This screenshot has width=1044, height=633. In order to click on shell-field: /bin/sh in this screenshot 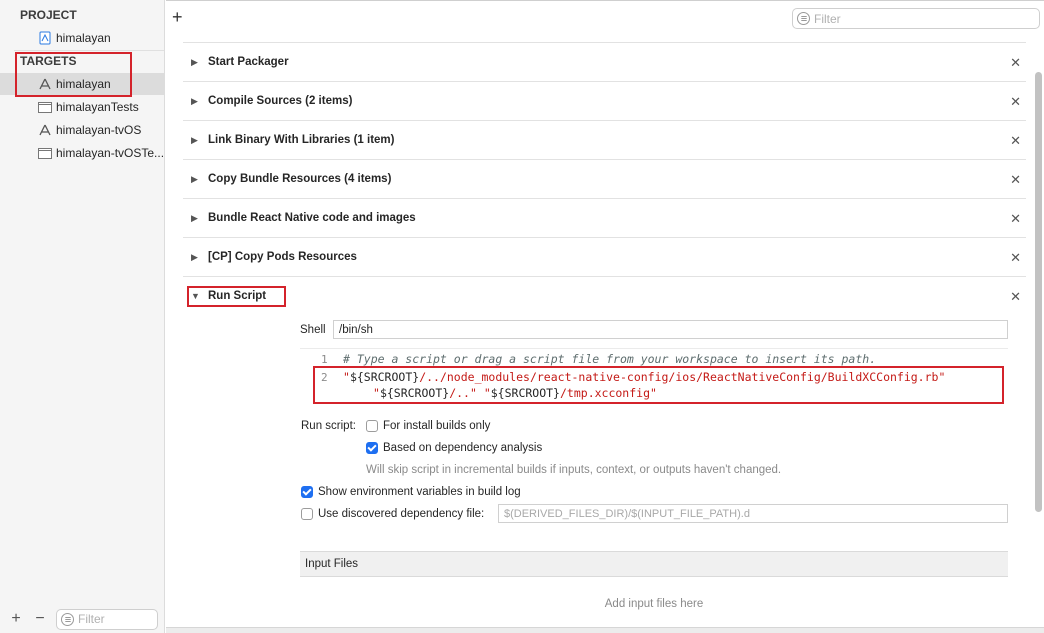, I will do `click(670, 329)`.